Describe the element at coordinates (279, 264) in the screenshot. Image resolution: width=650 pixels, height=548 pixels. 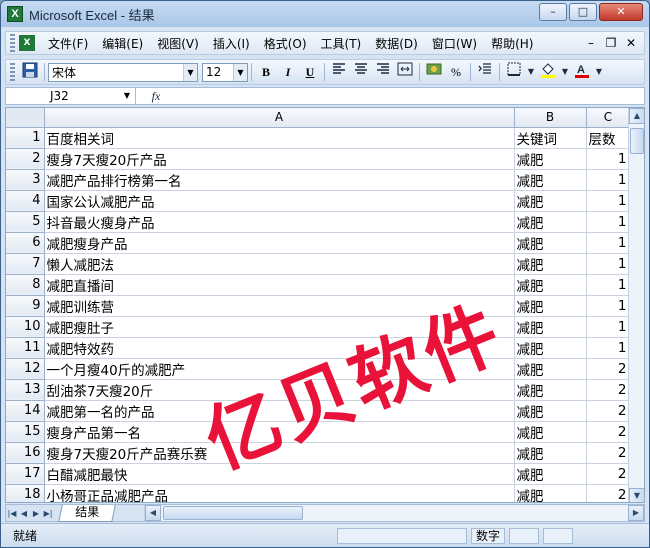
I see `cell-a: 懒人减肥法` at that location.